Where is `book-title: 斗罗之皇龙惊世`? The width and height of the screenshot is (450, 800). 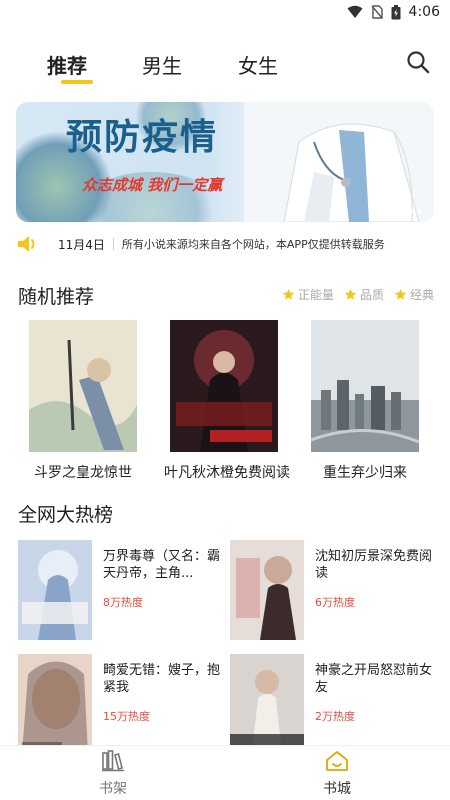 book-title: 斗罗之皇龙惊世 is located at coordinates (83, 473).